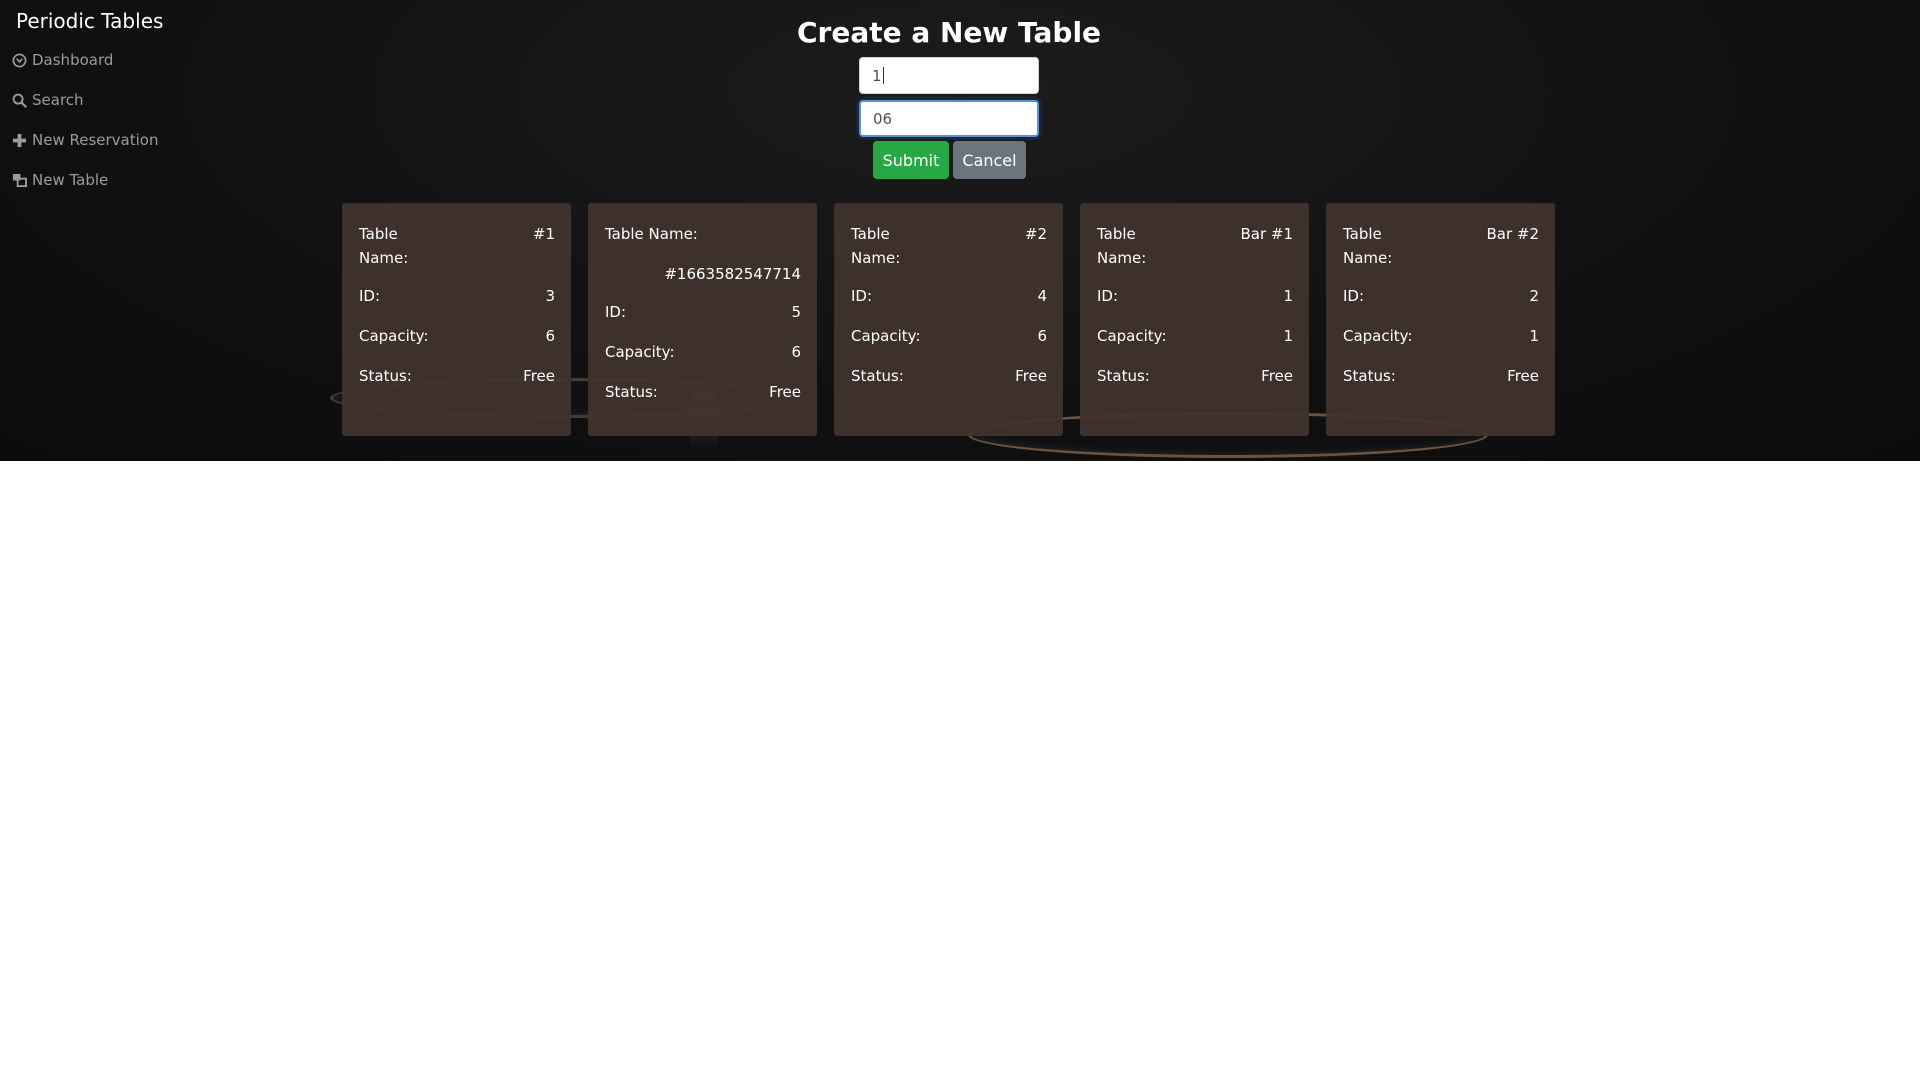  I want to click on nav-new-reservation-label: New Reservation, so click(95, 140).